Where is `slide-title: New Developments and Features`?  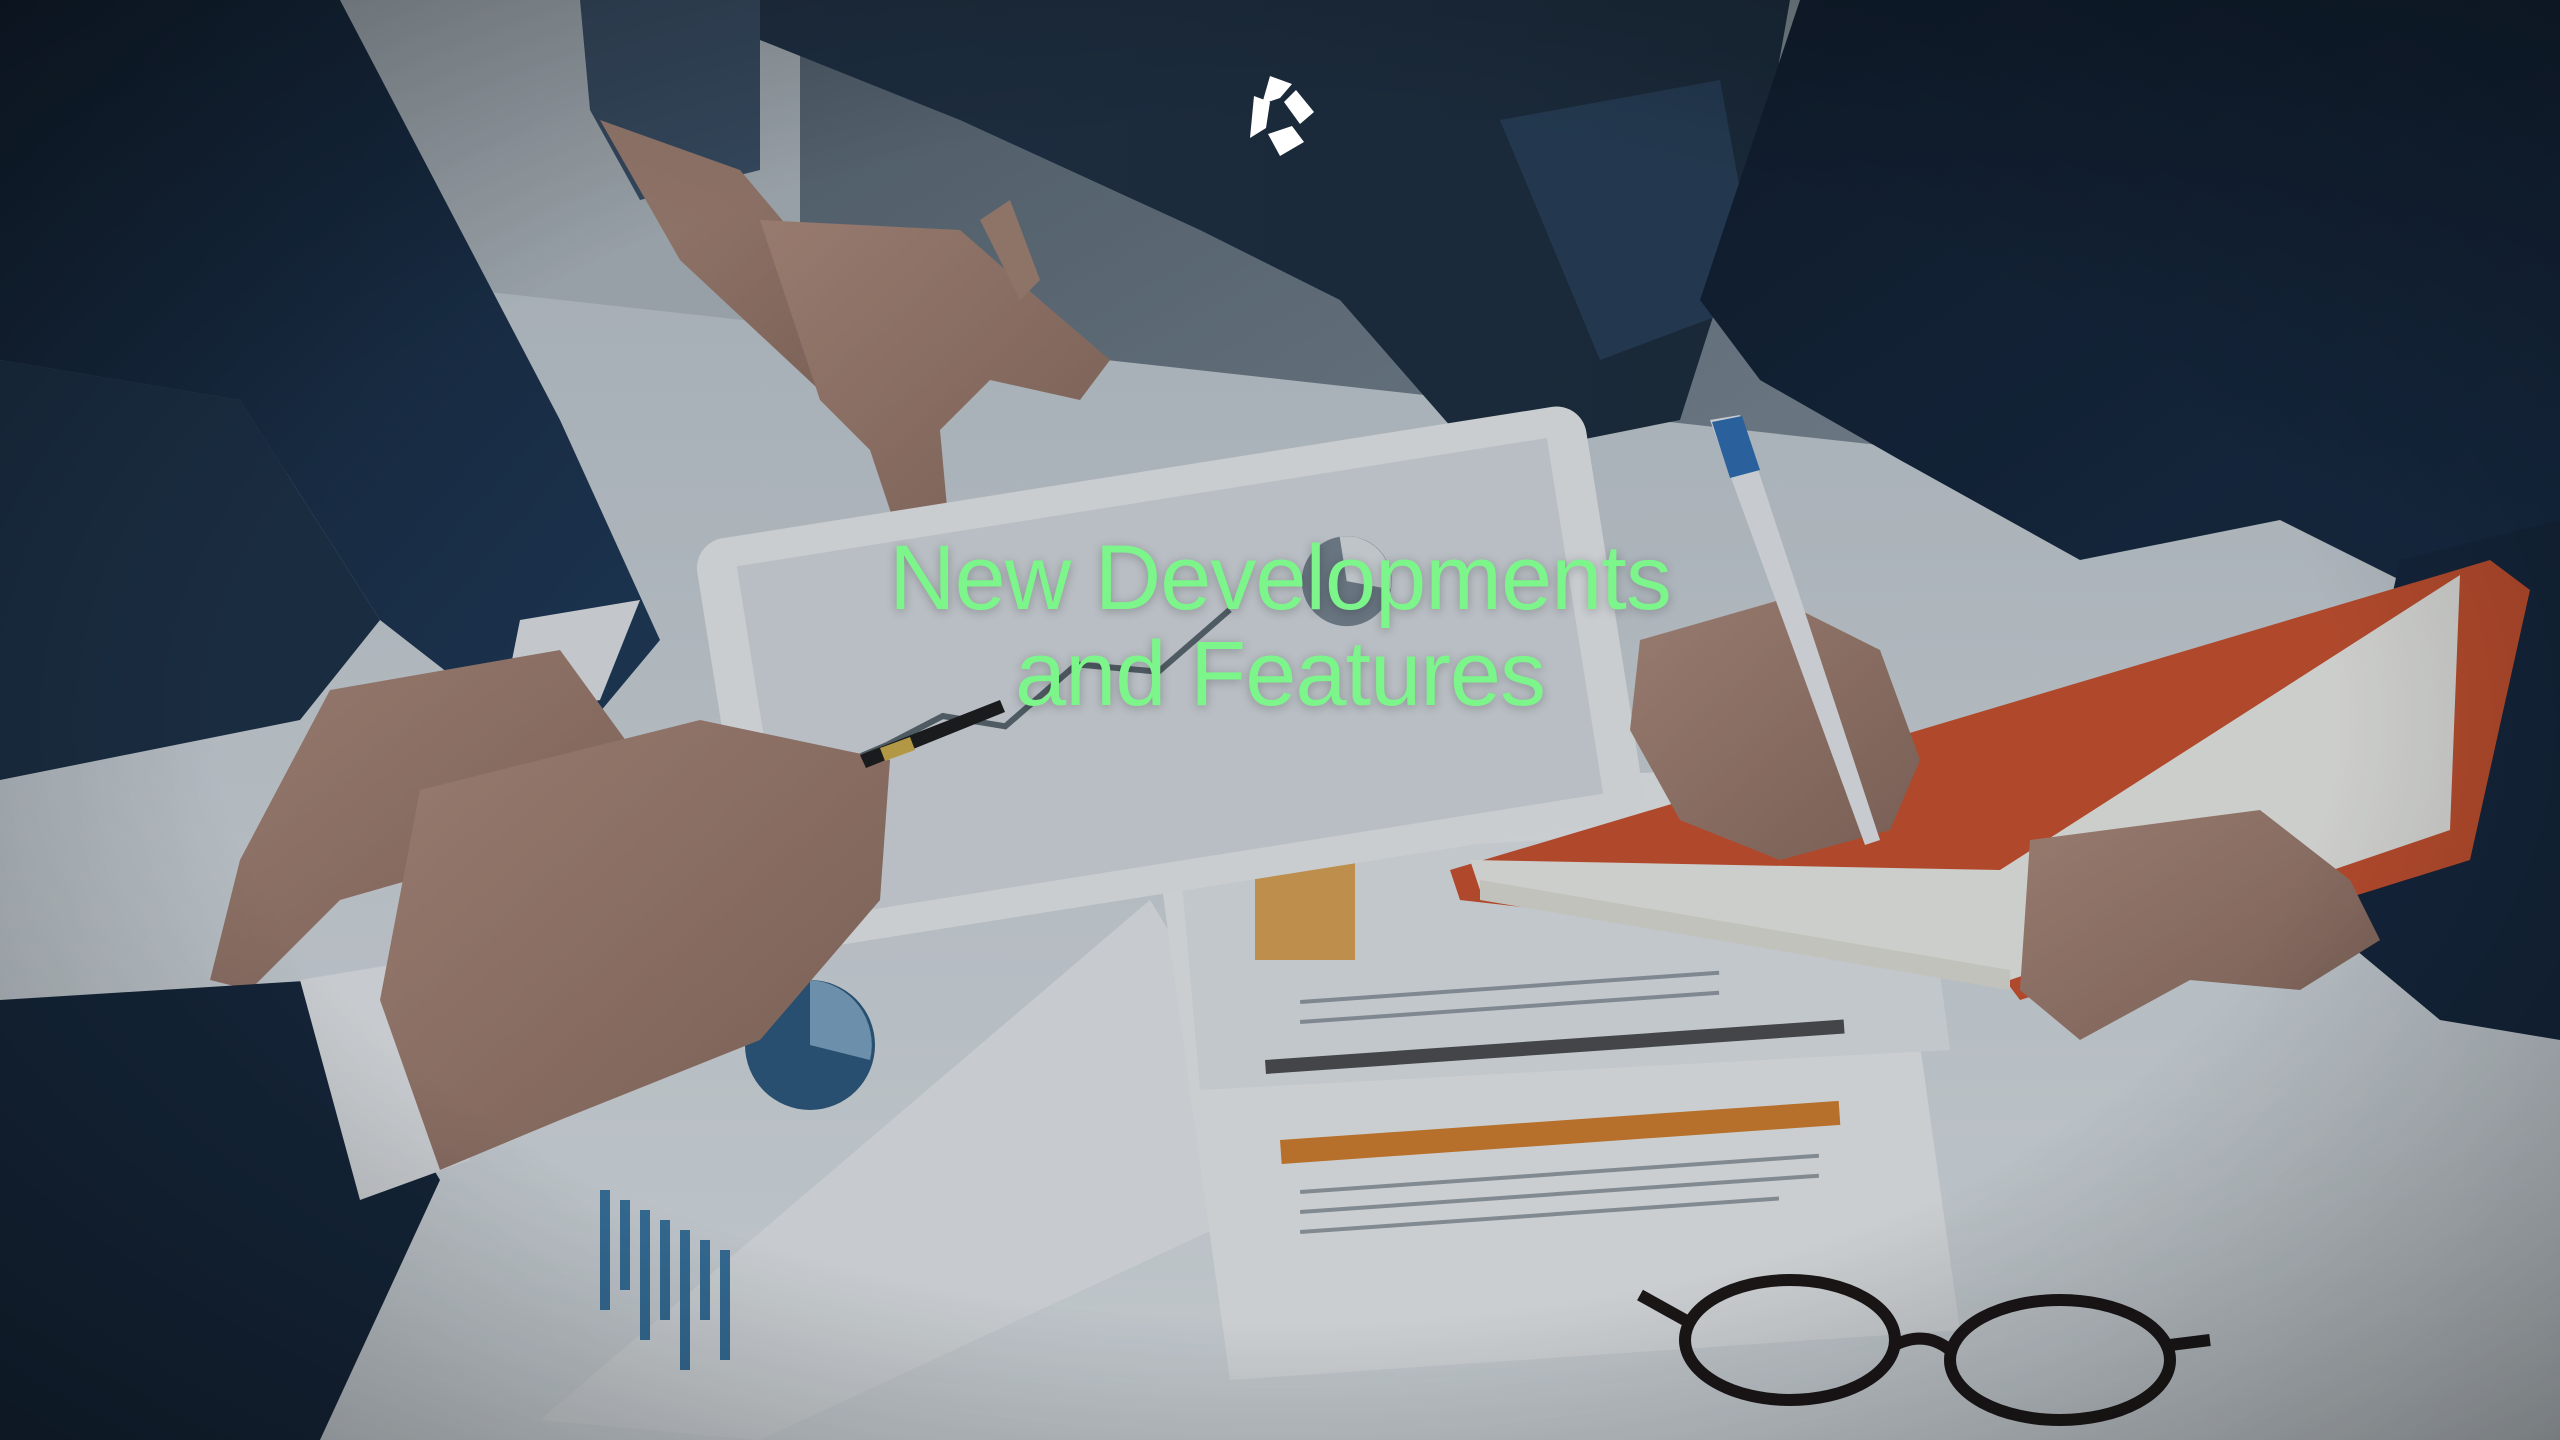
slide-title: New Developments and Features is located at coordinates (1280, 626).